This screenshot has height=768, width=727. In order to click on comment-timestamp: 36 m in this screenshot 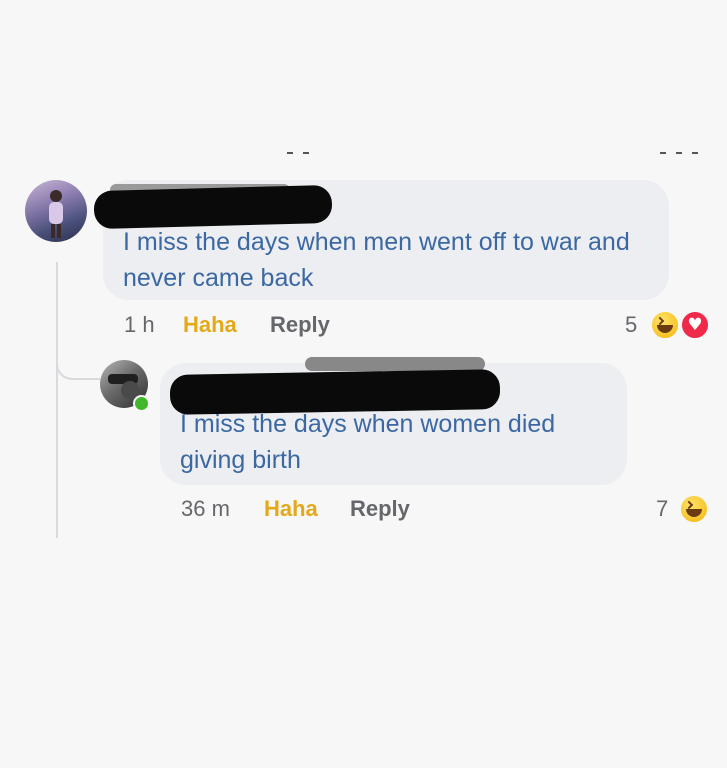, I will do `click(205, 509)`.